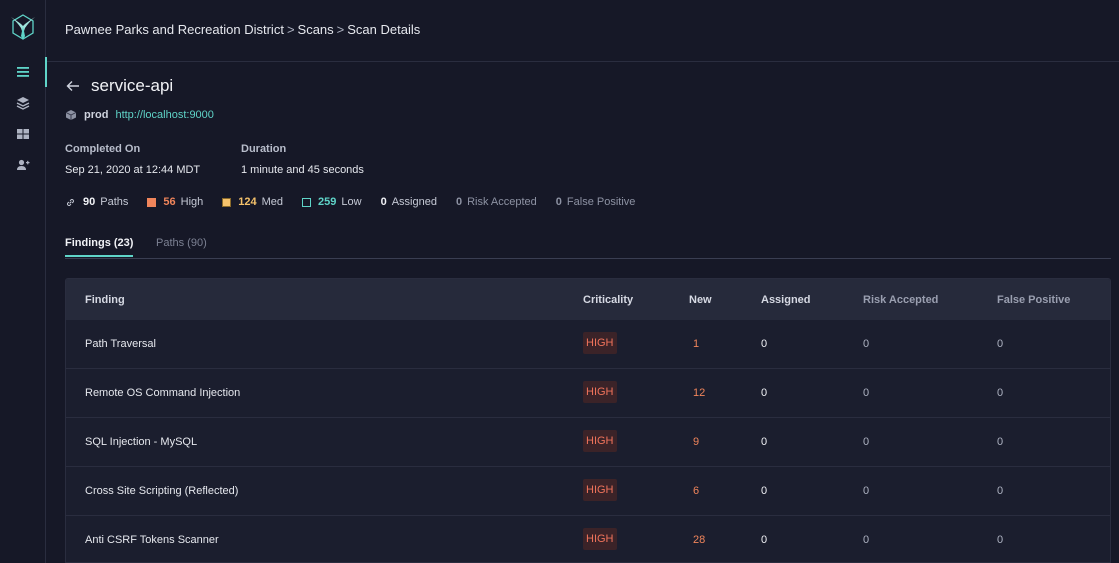 This screenshot has height=563, width=1119. What do you see at coordinates (132, 159) in the screenshot?
I see `completed-on: Completed On Sep 21, 2020 at 12:44 MDT` at bounding box center [132, 159].